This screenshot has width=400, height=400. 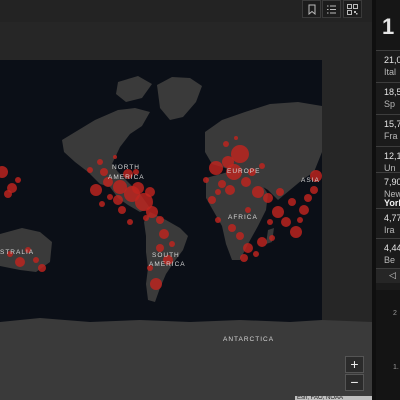 What do you see at coordinates (392, 124) in the screenshot?
I see `case-count: 15,7` at bounding box center [392, 124].